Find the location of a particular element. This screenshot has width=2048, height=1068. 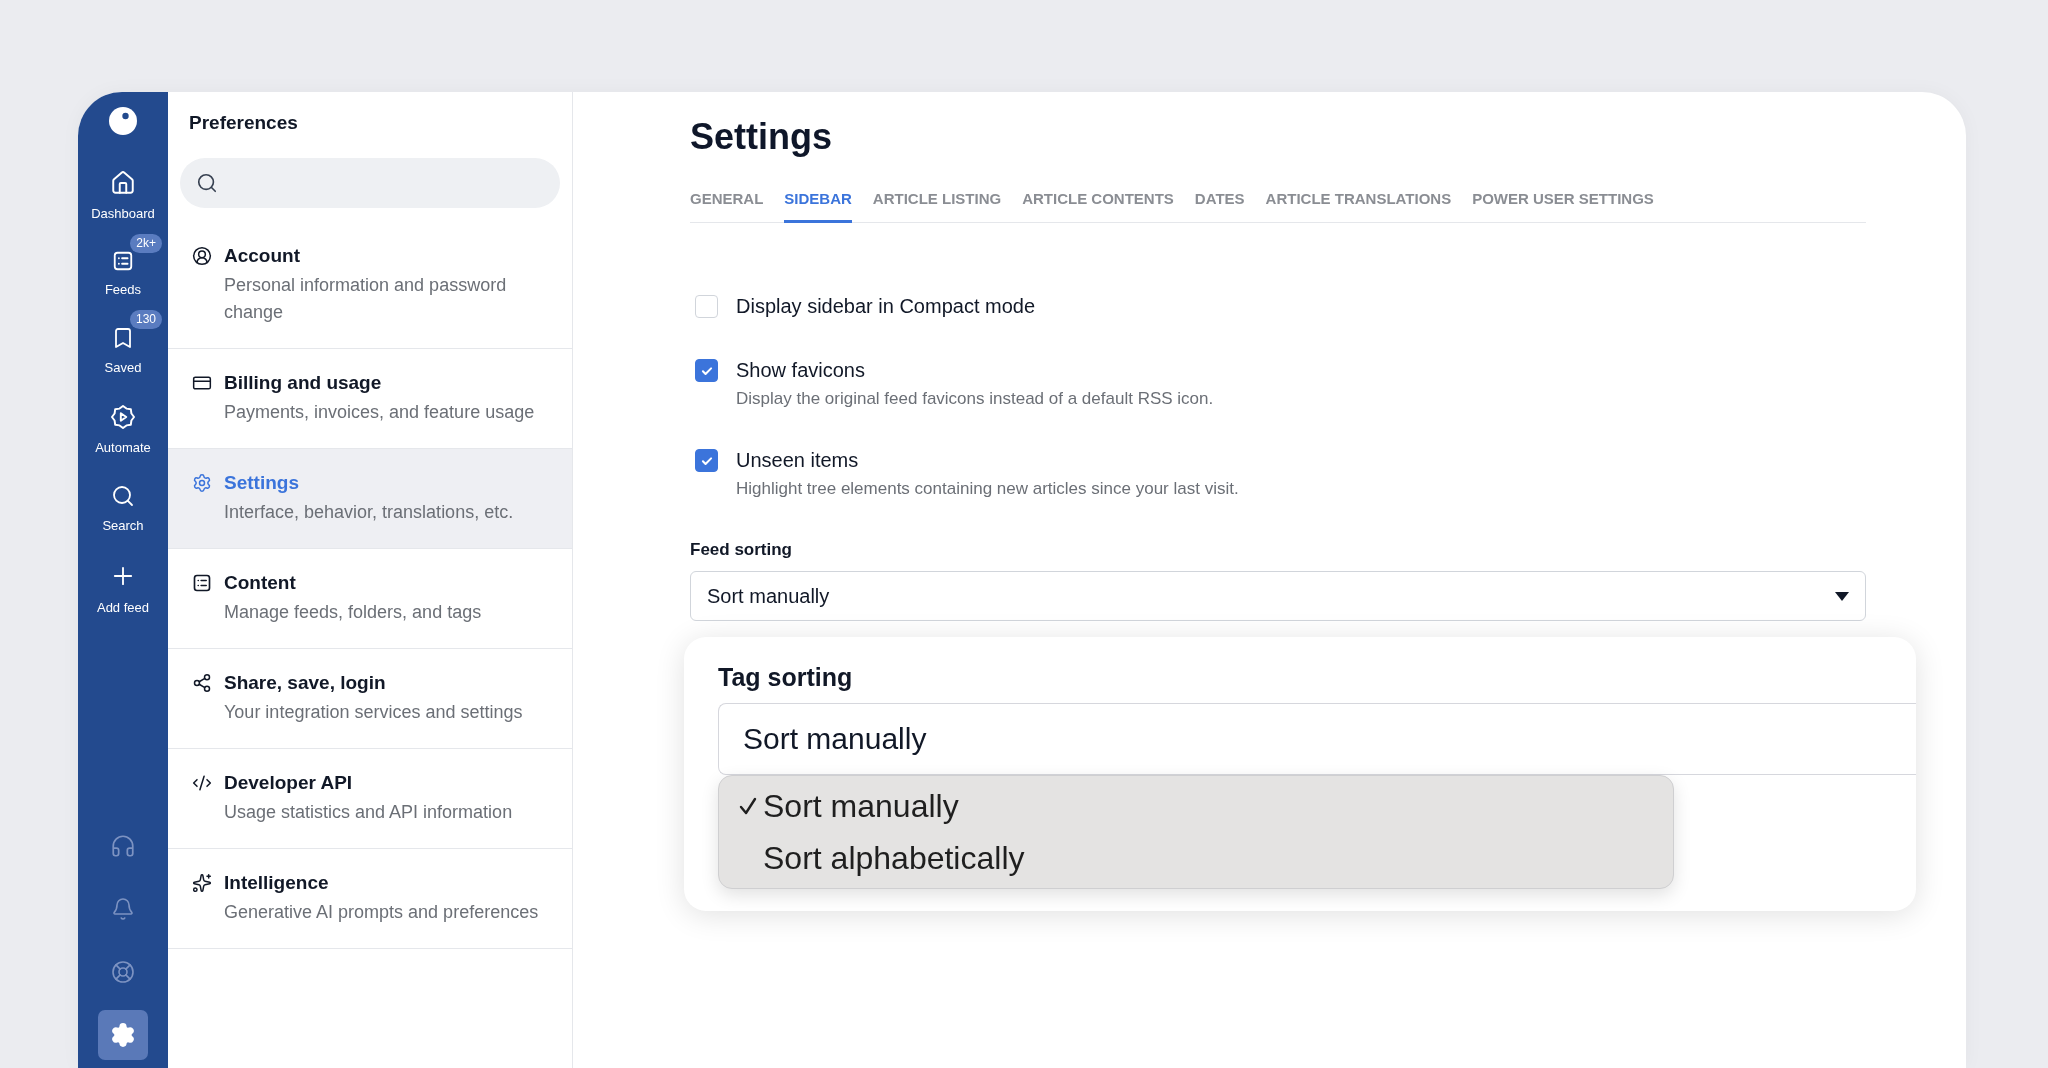

preferences-menu-item: Settings Interface, behavior, translations, etc. is located at coordinates (370, 499).